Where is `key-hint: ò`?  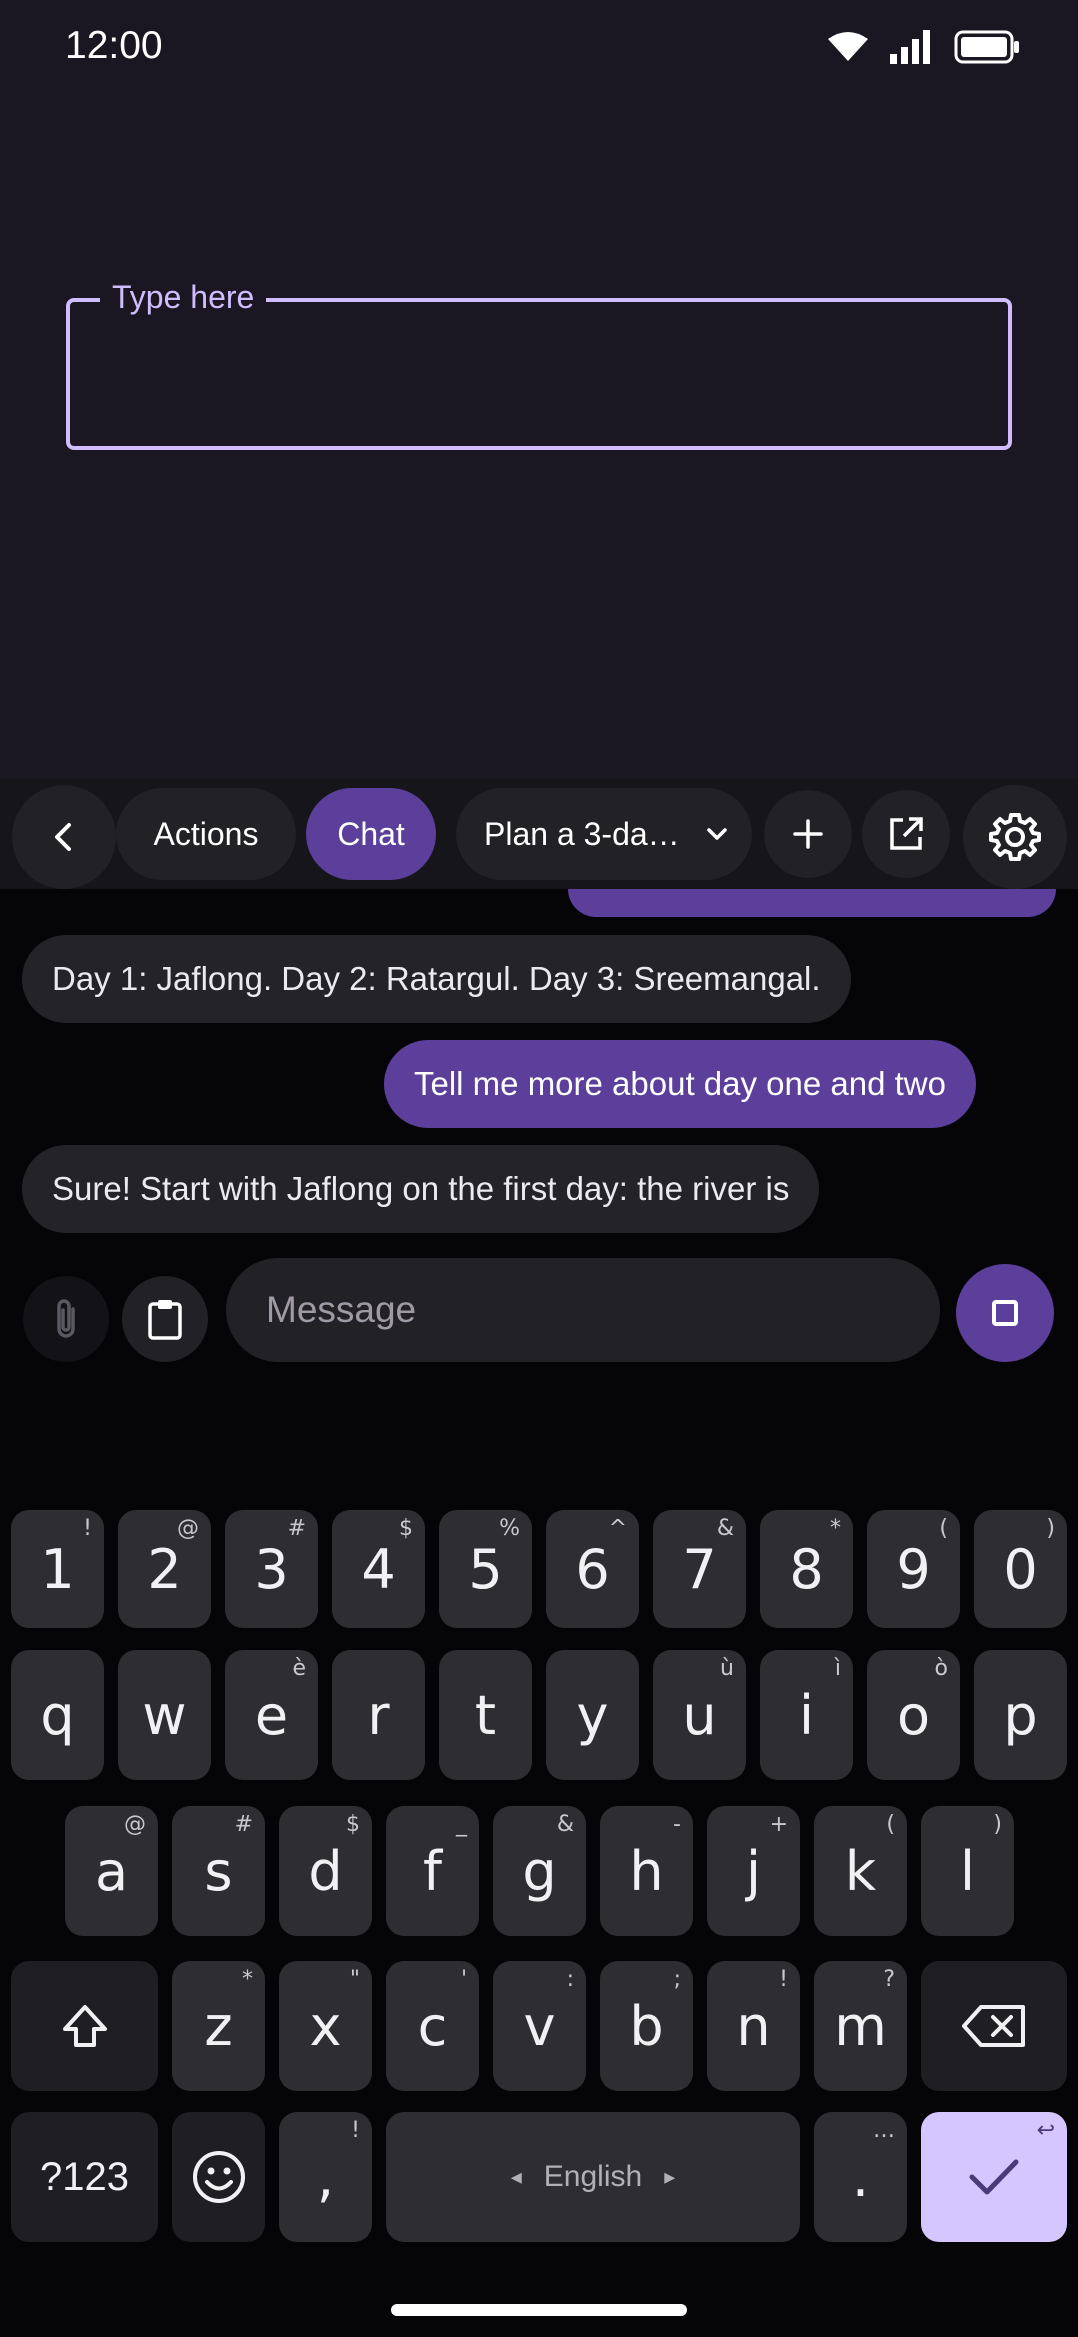
key-hint: ò is located at coordinates (941, 1668).